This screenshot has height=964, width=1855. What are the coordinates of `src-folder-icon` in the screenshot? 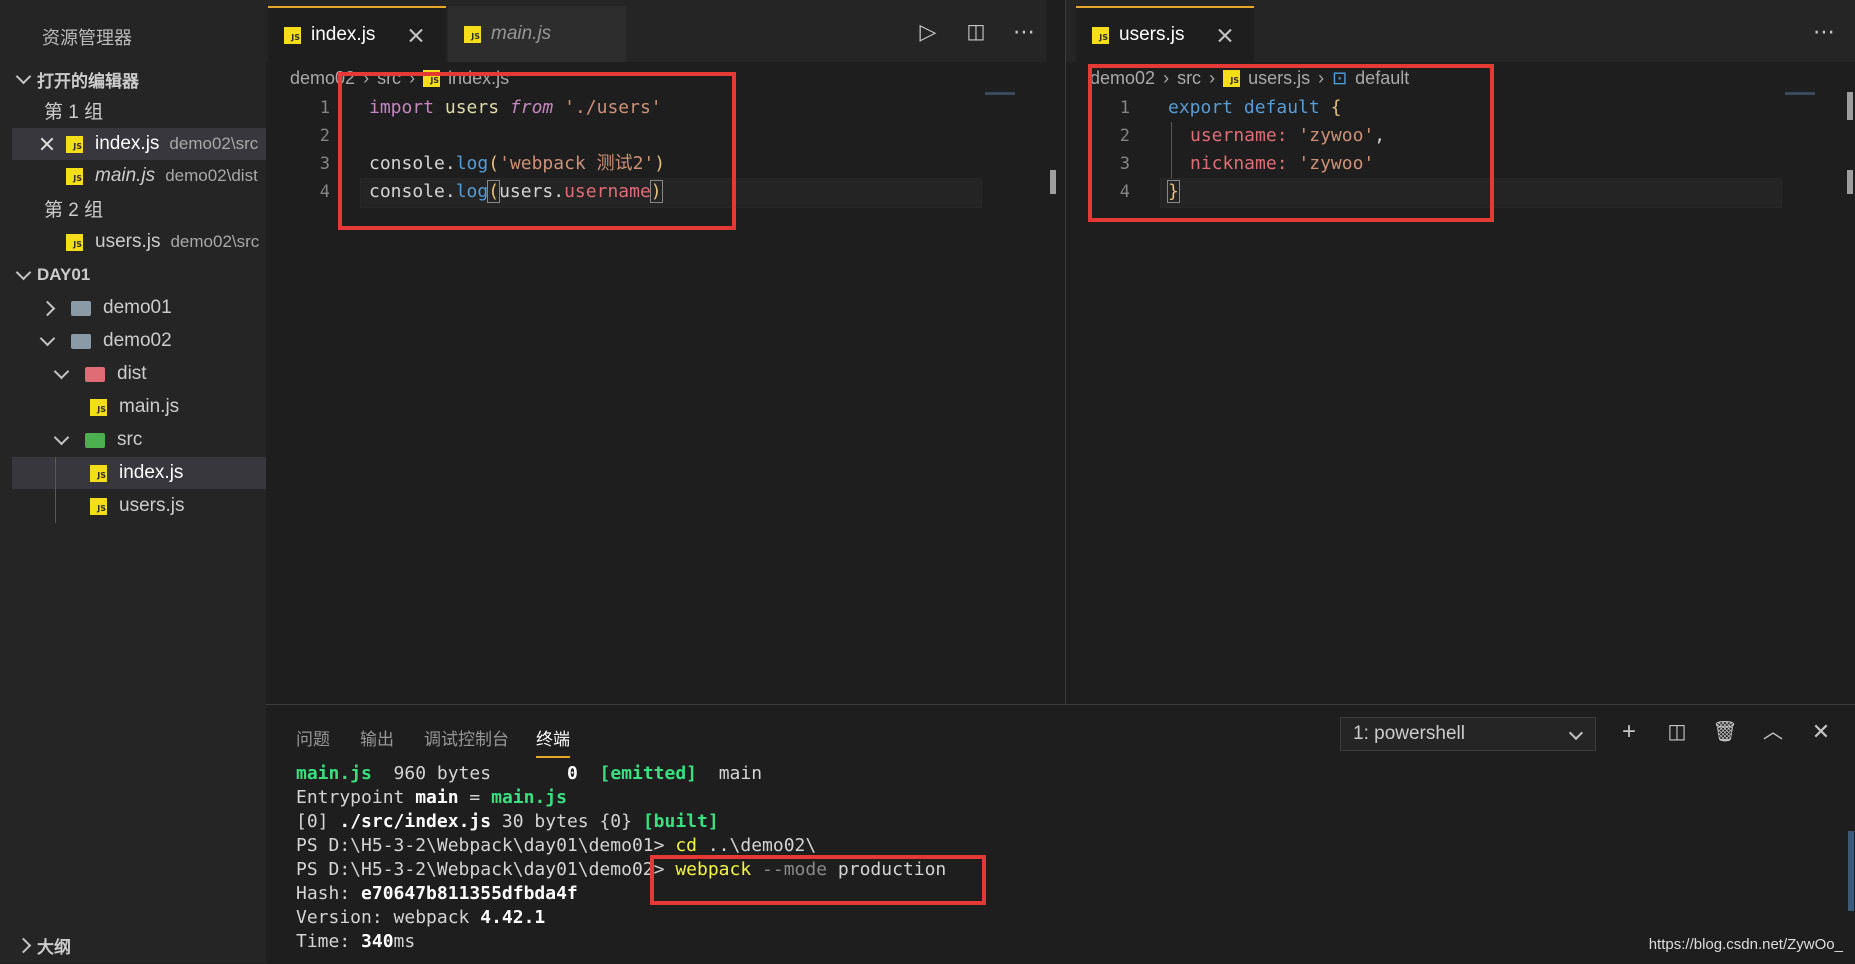 It's located at (95, 440).